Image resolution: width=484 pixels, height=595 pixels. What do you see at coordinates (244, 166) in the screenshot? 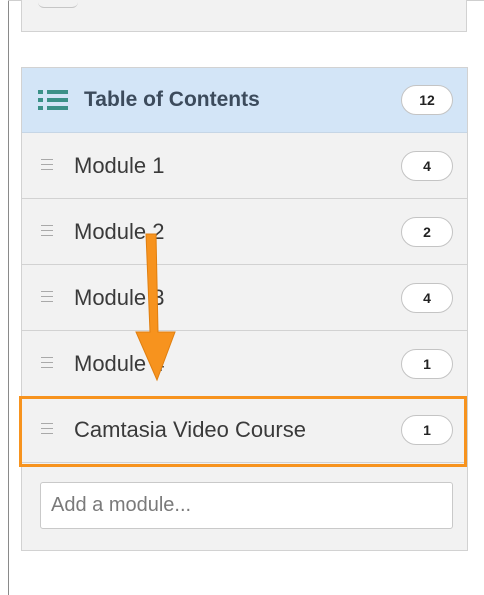
I see `module-row-1: Module 1 4` at bounding box center [244, 166].